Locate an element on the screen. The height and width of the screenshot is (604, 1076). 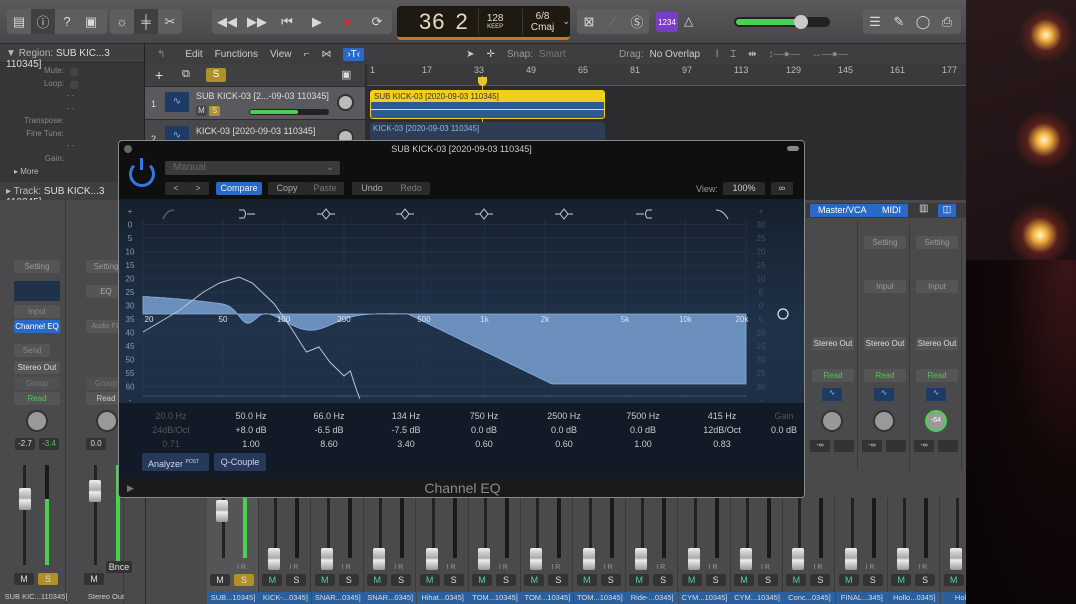
list-editors-icon: ☰ is located at coordinates (875, 21).